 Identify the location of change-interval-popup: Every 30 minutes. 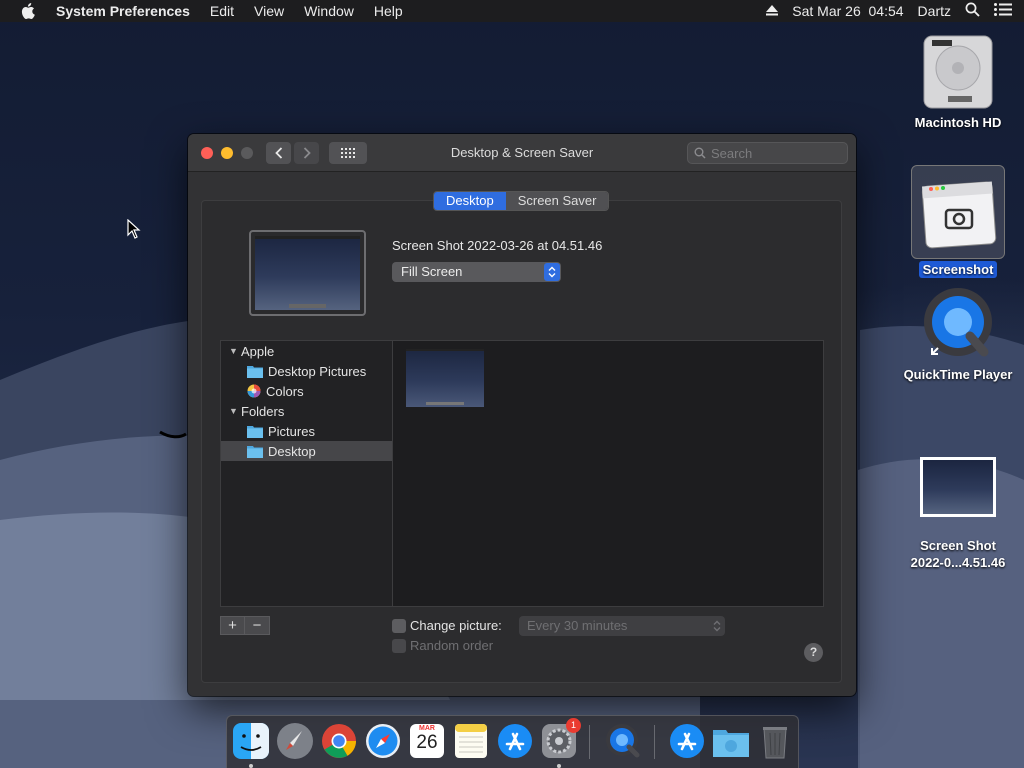
(622, 626).